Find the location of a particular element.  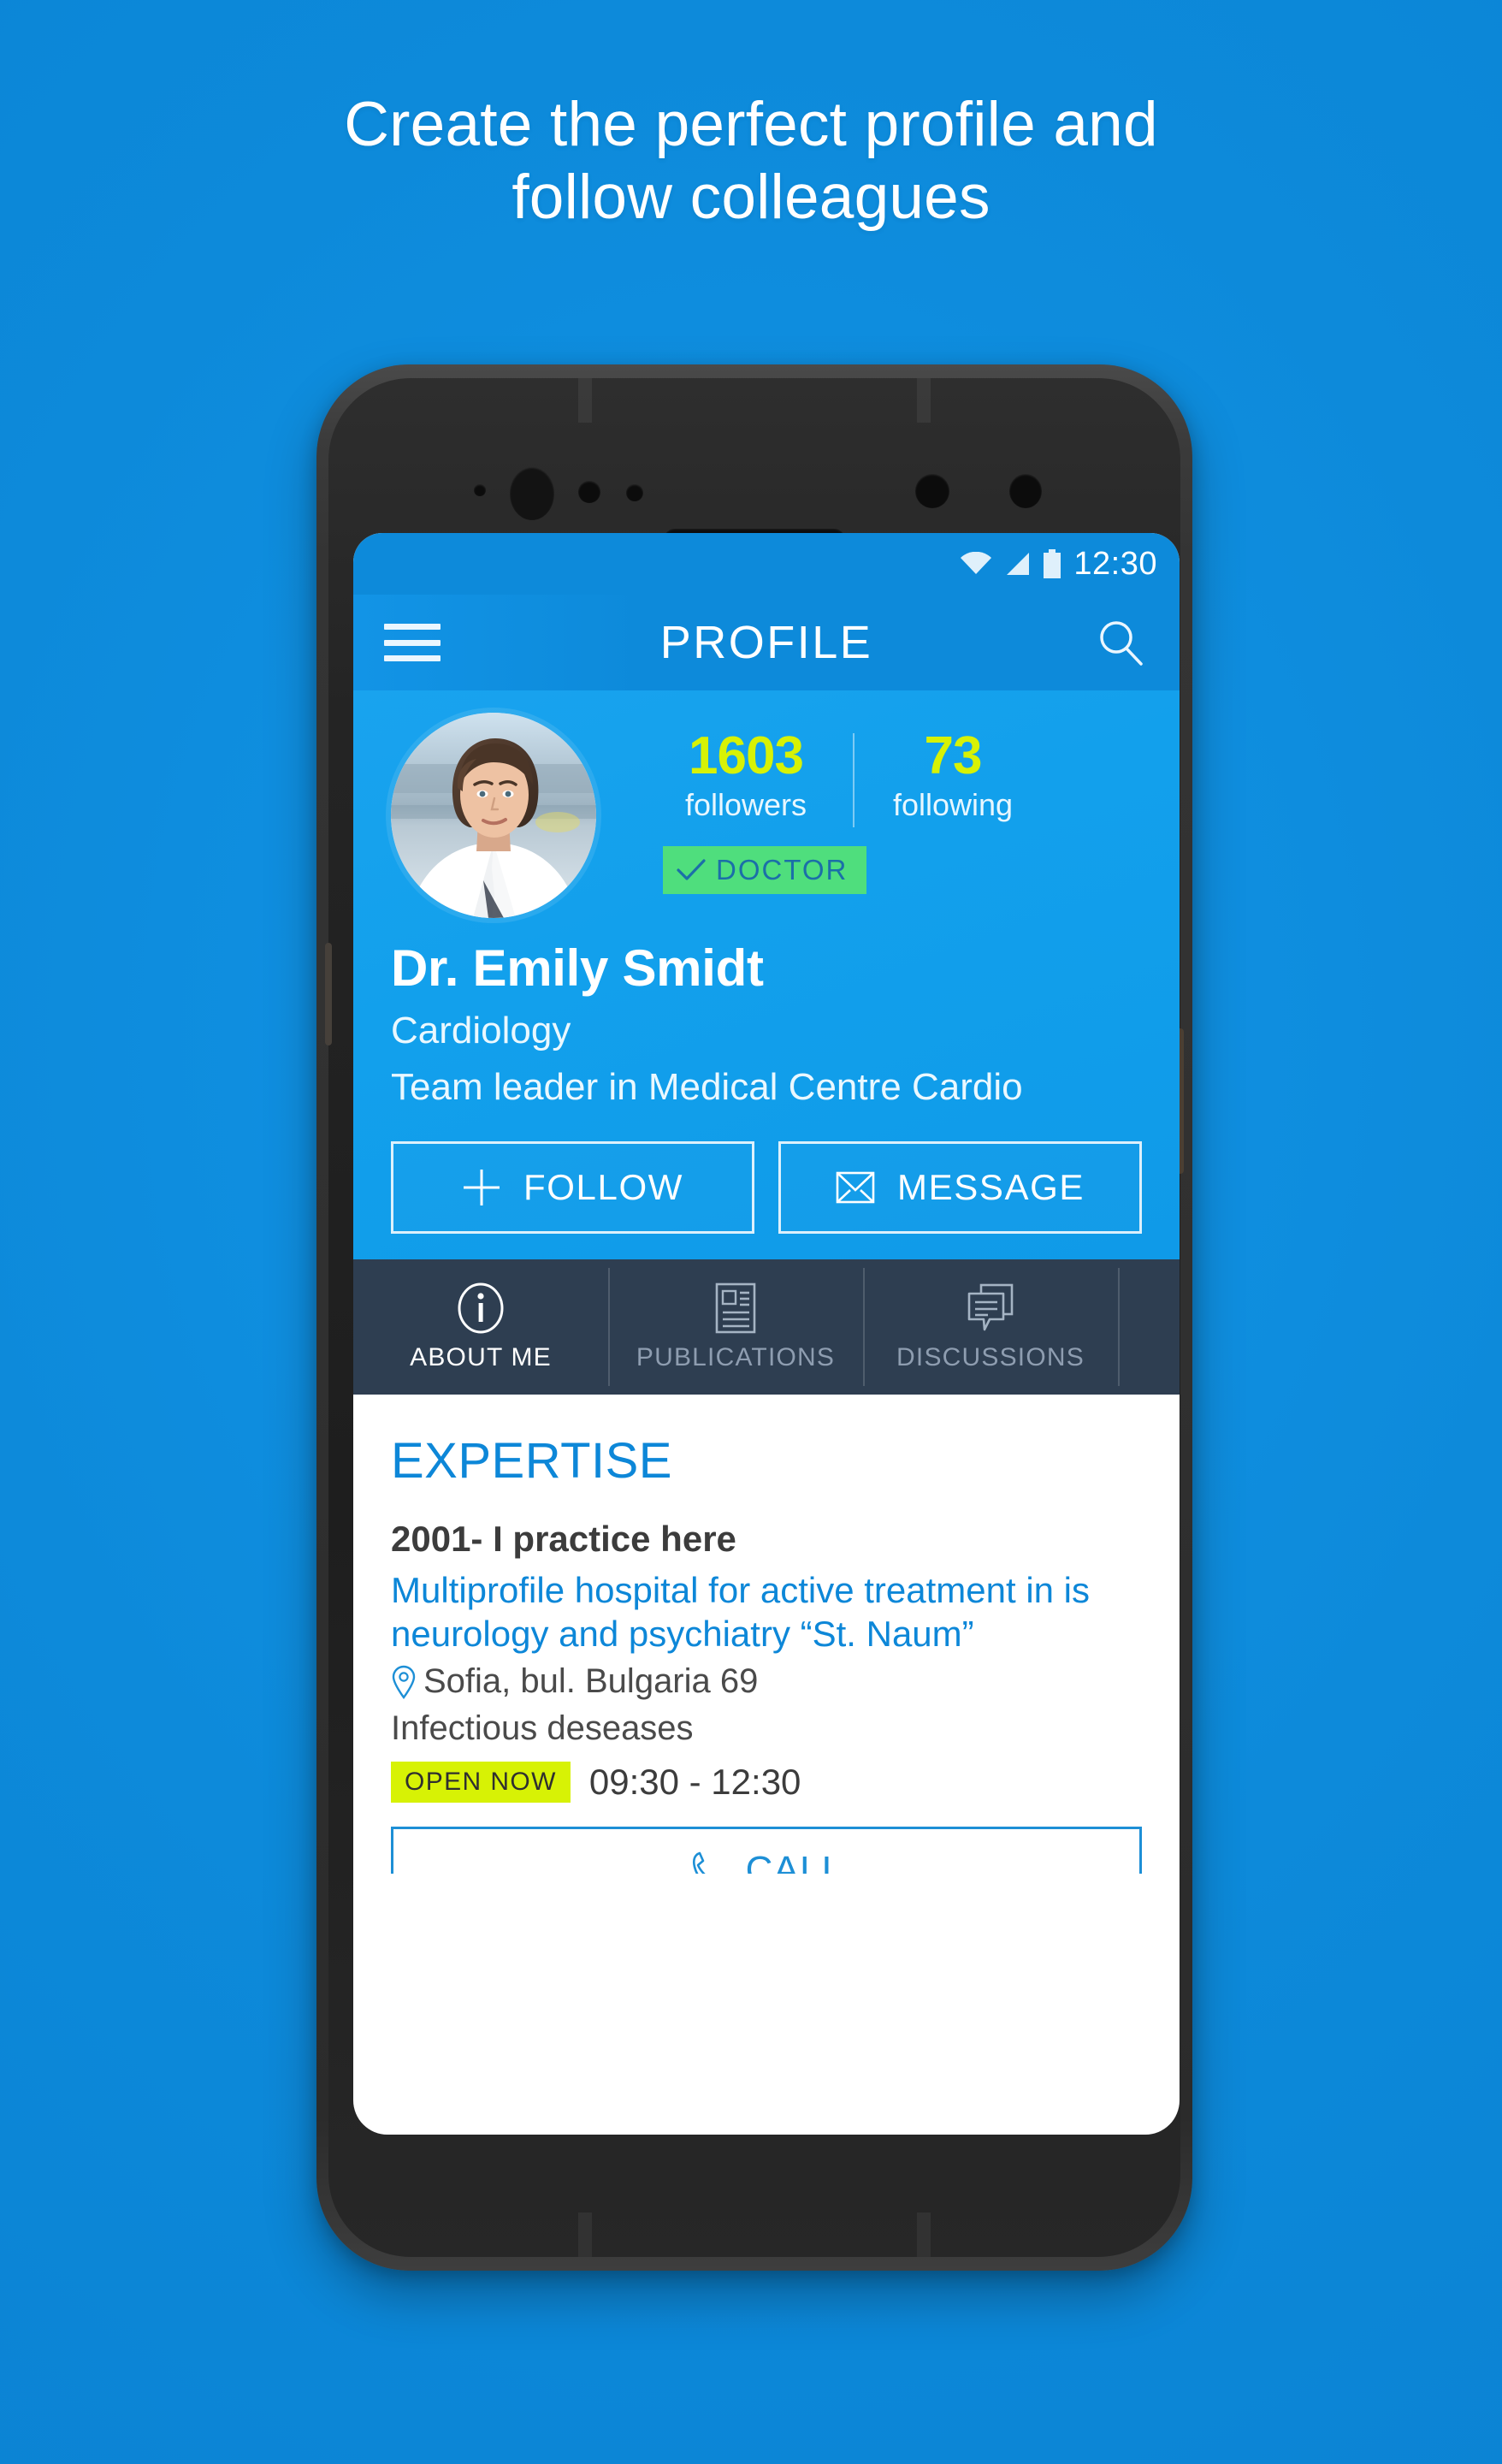

tab-about-me: ABOUT ME is located at coordinates (480, 1327).